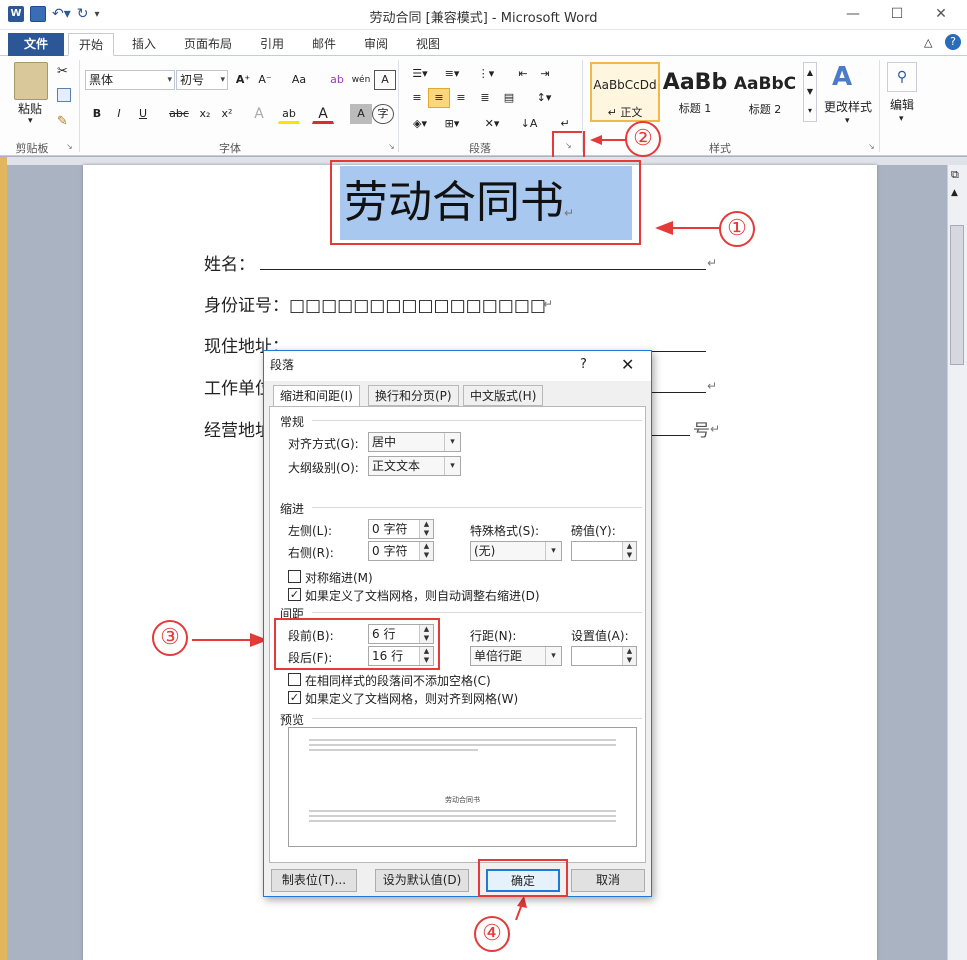 This screenshot has width=967, height=960. Describe the element at coordinates (179, 114) in the screenshot. I see `strikethrough-button: abc` at that location.